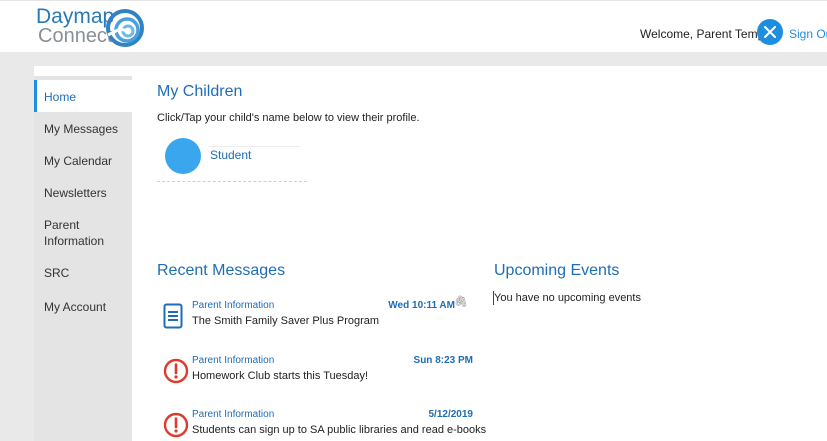  Describe the element at coordinates (461, 302) in the screenshot. I see `paperclip-icon: 🖇` at that location.